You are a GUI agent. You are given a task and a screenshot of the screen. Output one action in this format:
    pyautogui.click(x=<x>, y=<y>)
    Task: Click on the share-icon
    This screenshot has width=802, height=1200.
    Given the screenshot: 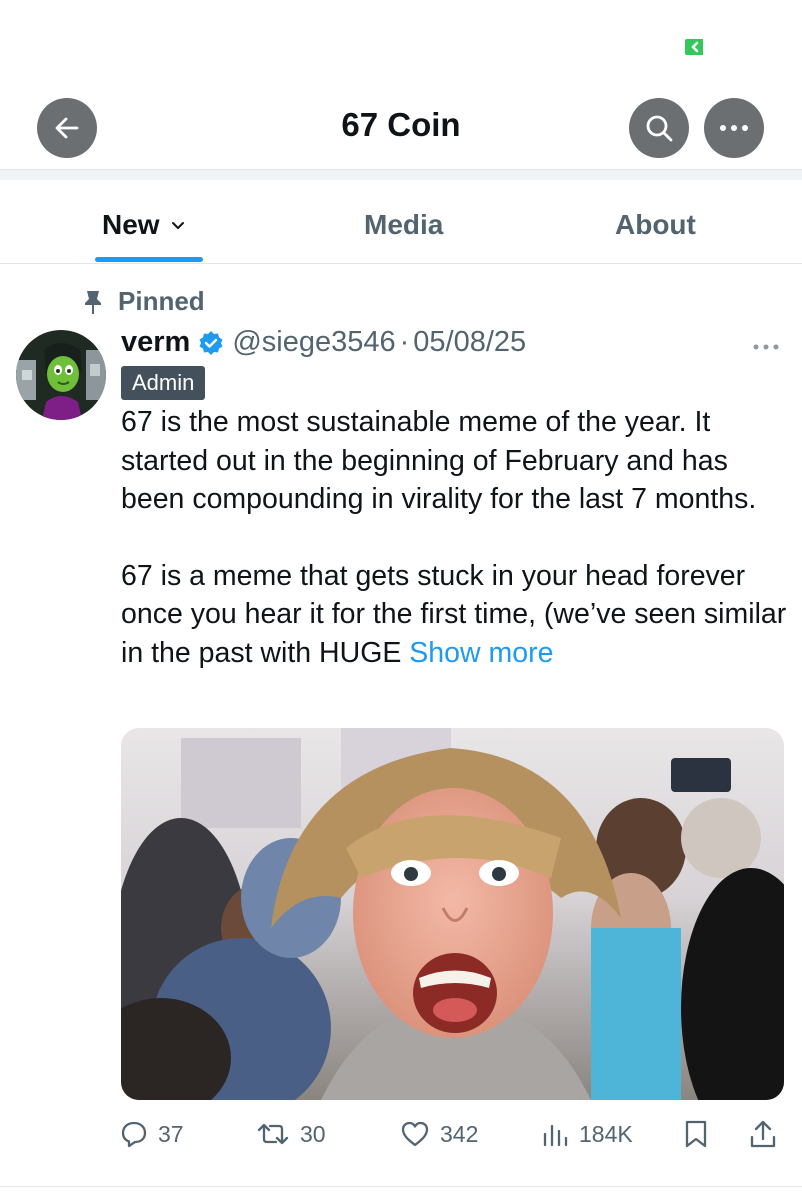 What is the action you would take?
    pyautogui.click(x=763, y=1134)
    